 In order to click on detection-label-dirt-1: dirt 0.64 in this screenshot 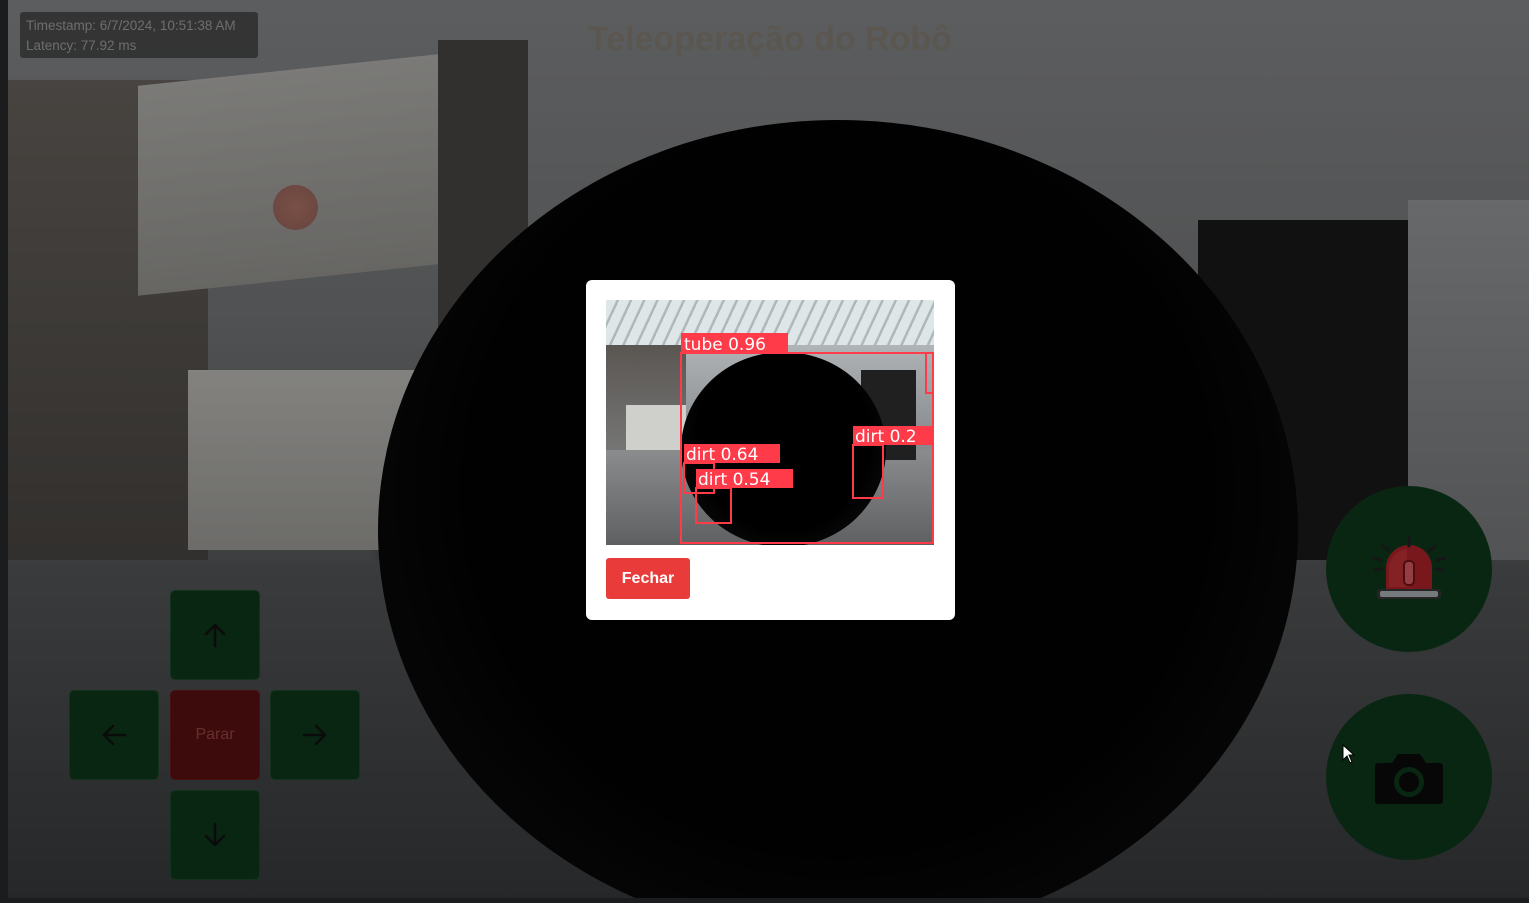, I will do `click(722, 455)`.